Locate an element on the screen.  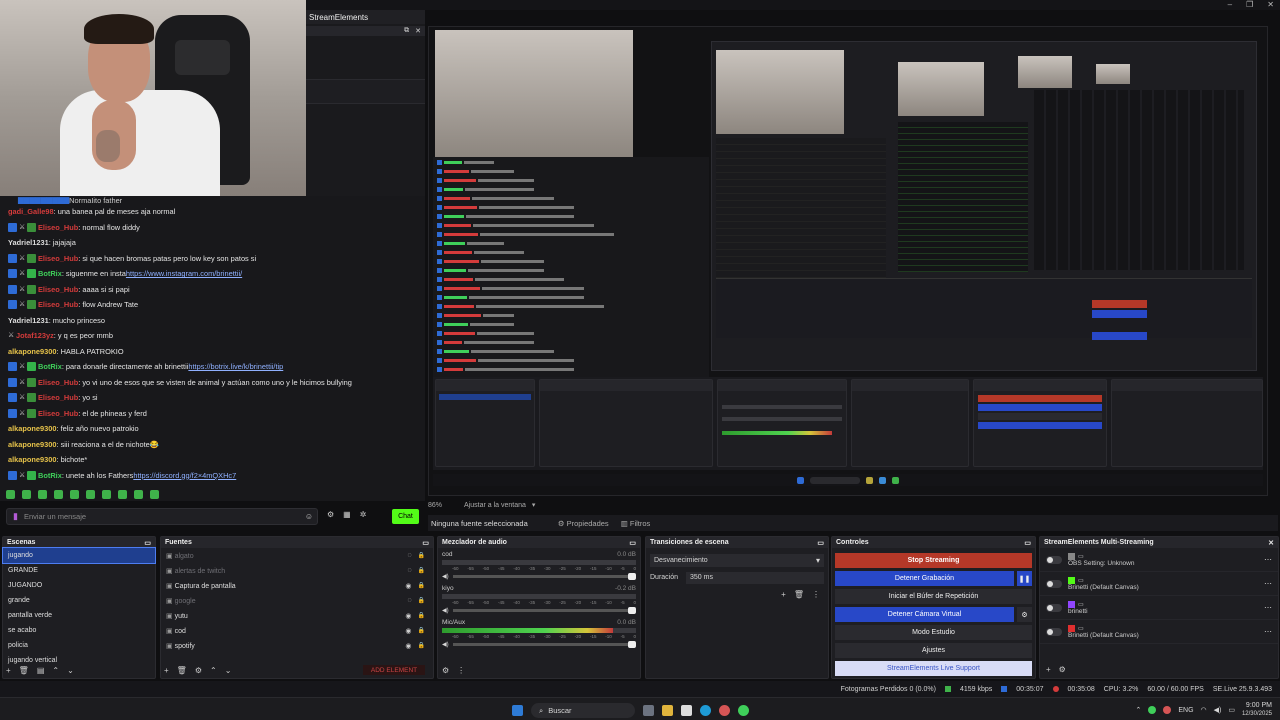
stop-streaming-button: Stop Streaming is located at coordinates (933, 560).